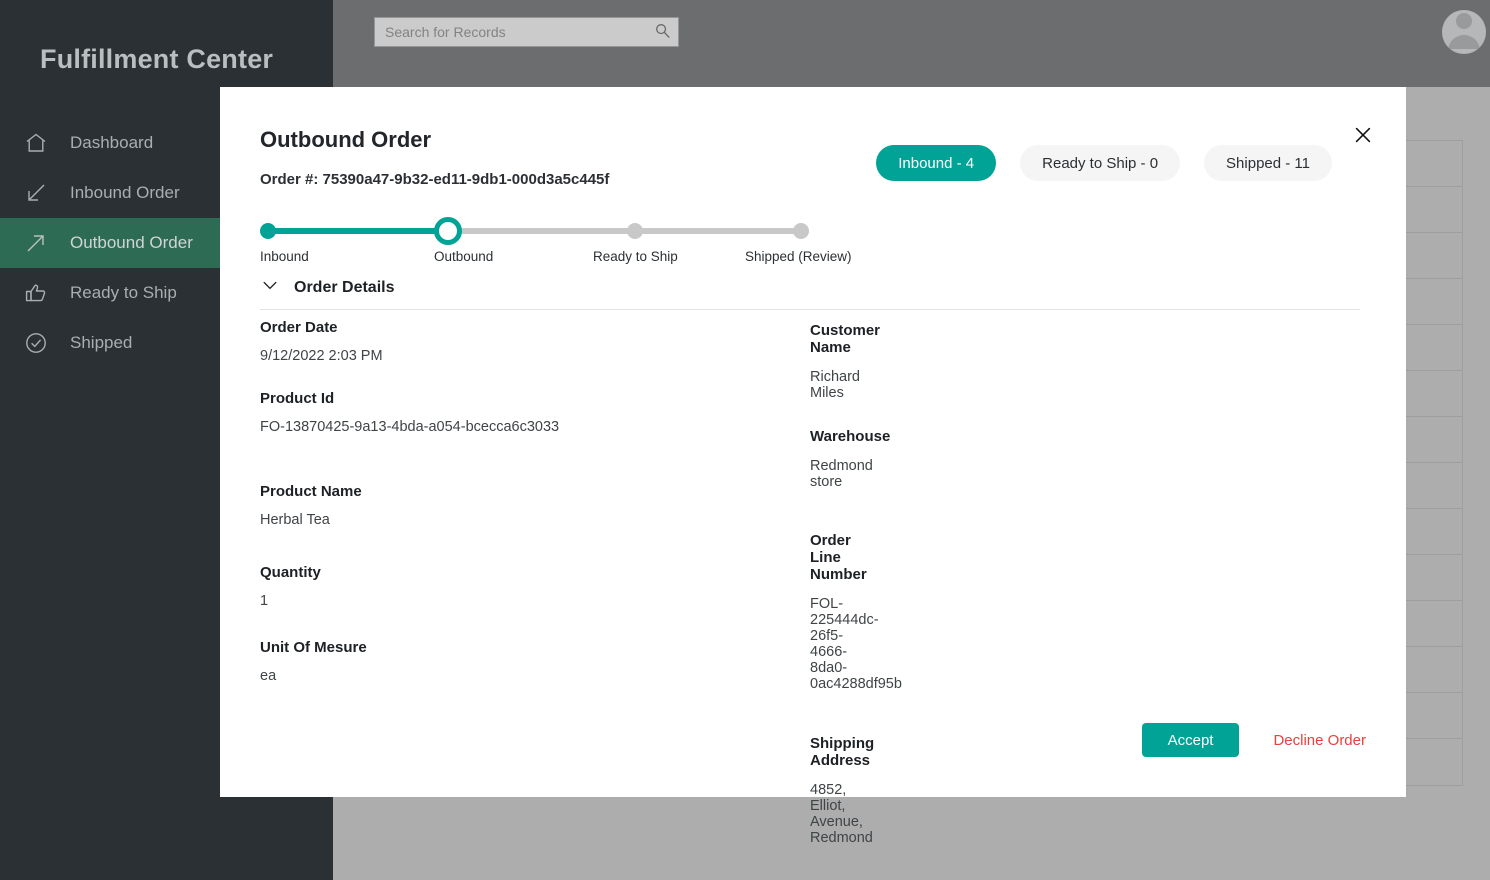 Image resolution: width=1490 pixels, height=880 pixels. Describe the element at coordinates (284, 256) in the screenshot. I see `stepper-label: Inbound` at that location.